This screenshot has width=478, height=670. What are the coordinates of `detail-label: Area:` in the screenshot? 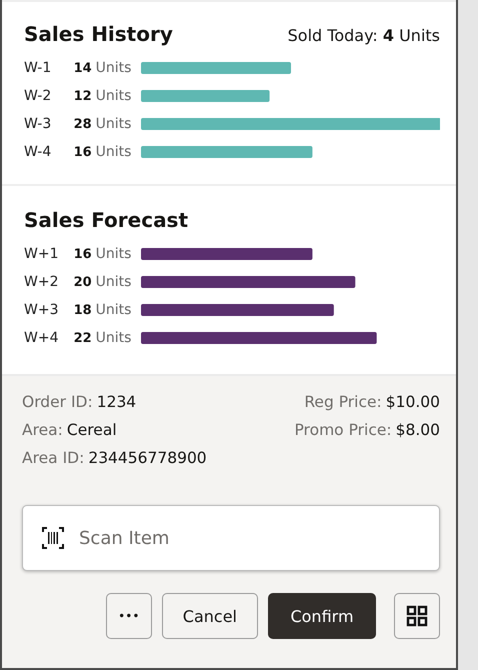 It's located at (42, 430).